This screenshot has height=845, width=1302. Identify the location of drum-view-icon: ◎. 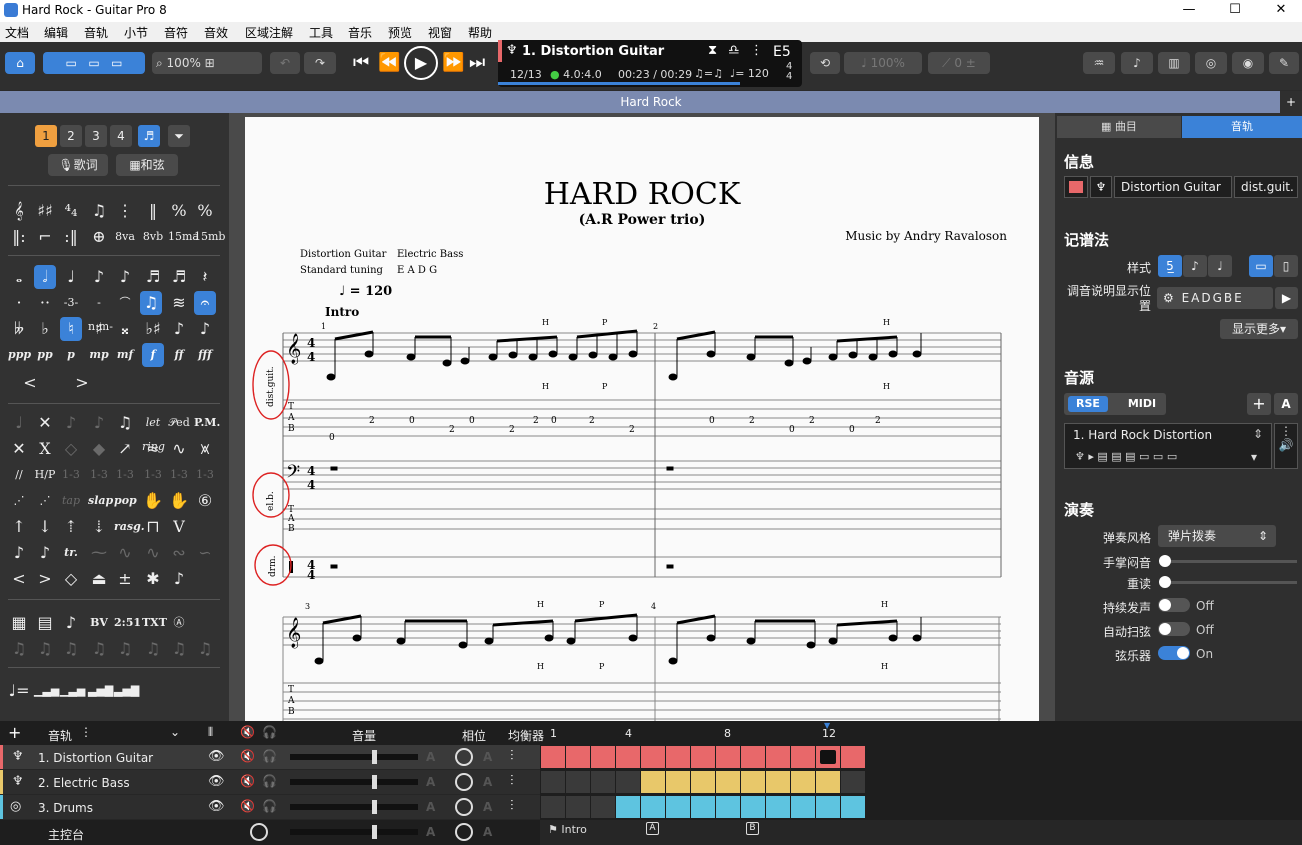
(1211, 63).